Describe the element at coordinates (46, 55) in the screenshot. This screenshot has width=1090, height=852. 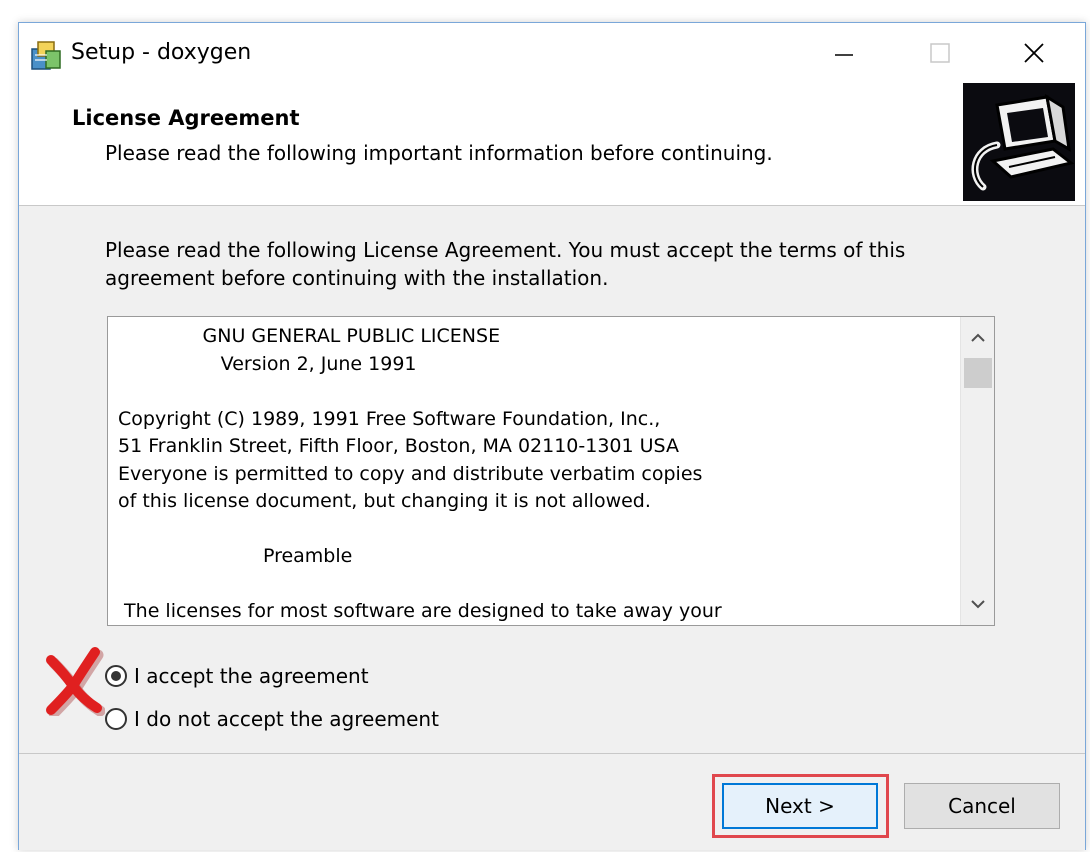
I see `setup-package-icon` at that location.